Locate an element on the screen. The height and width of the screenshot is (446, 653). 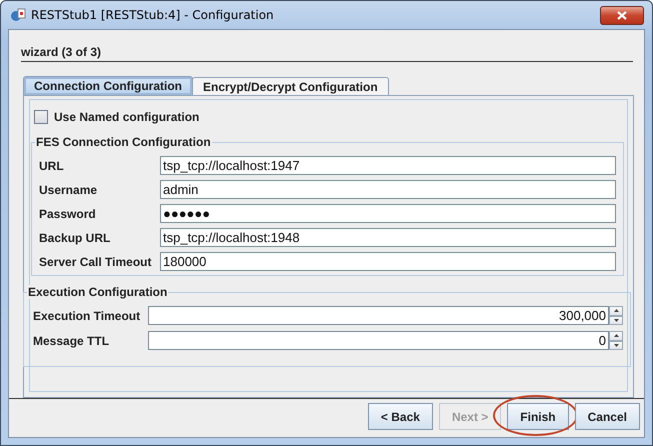
field-label: Message TTL is located at coordinates (71, 341).